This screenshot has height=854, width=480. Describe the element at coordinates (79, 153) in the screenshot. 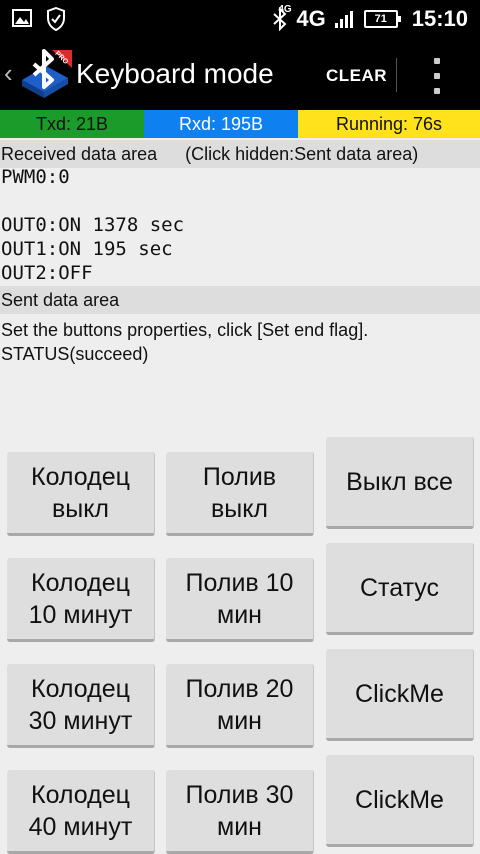

I see `received-area-label: Received data area` at that location.